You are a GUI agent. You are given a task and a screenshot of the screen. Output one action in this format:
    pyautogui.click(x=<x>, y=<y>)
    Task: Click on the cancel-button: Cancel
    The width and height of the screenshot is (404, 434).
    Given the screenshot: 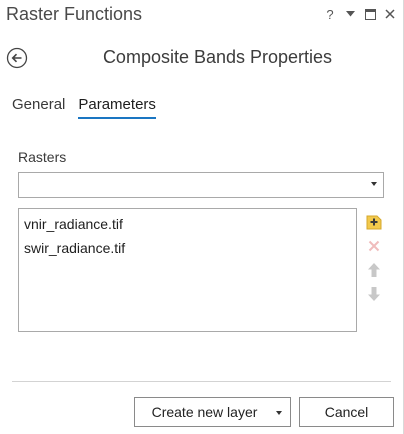 What is the action you would take?
    pyautogui.click(x=346, y=412)
    